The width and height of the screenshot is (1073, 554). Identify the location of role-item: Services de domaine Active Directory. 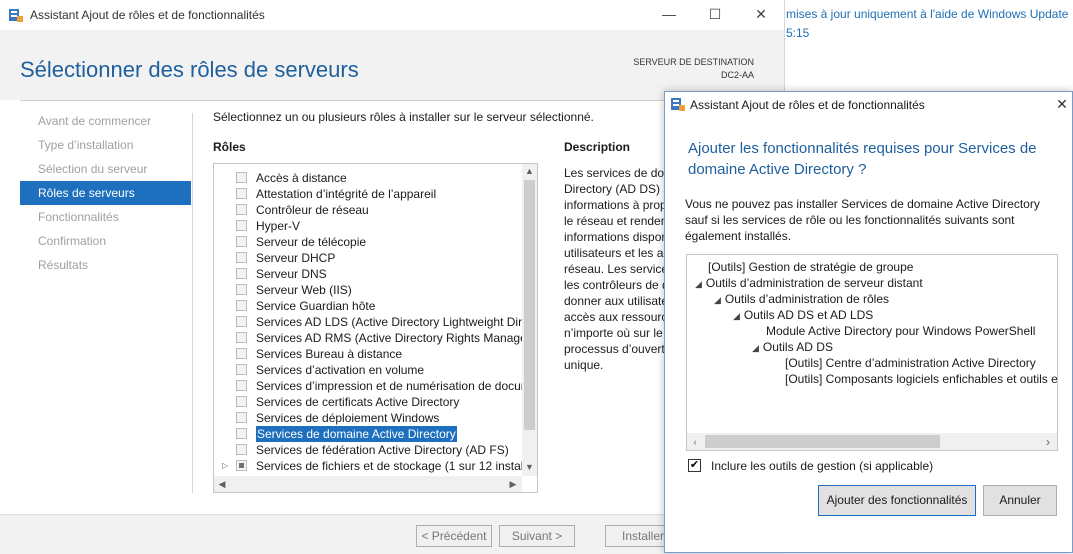
(369, 434).